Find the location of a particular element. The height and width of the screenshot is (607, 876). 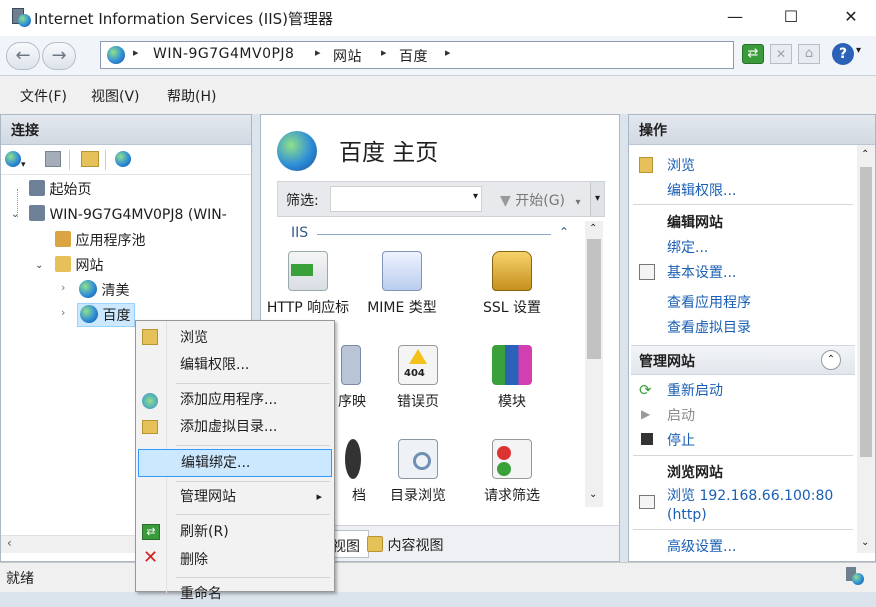

forward-button: → is located at coordinates (59, 56).